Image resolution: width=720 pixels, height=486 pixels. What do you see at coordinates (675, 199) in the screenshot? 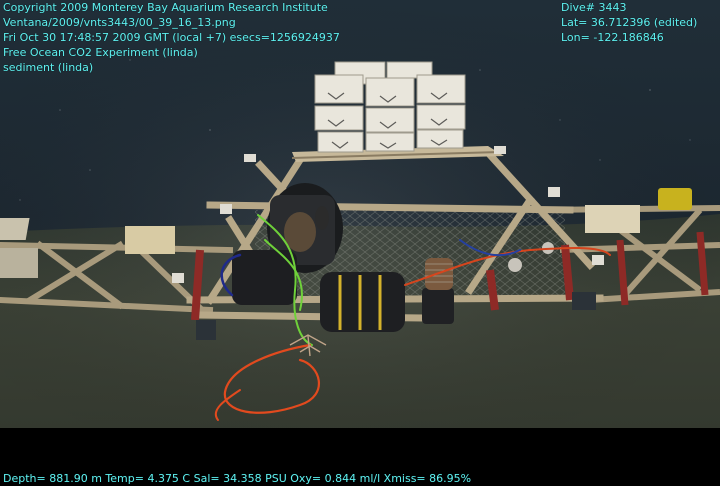
I see `yellow-instrument` at bounding box center [675, 199].